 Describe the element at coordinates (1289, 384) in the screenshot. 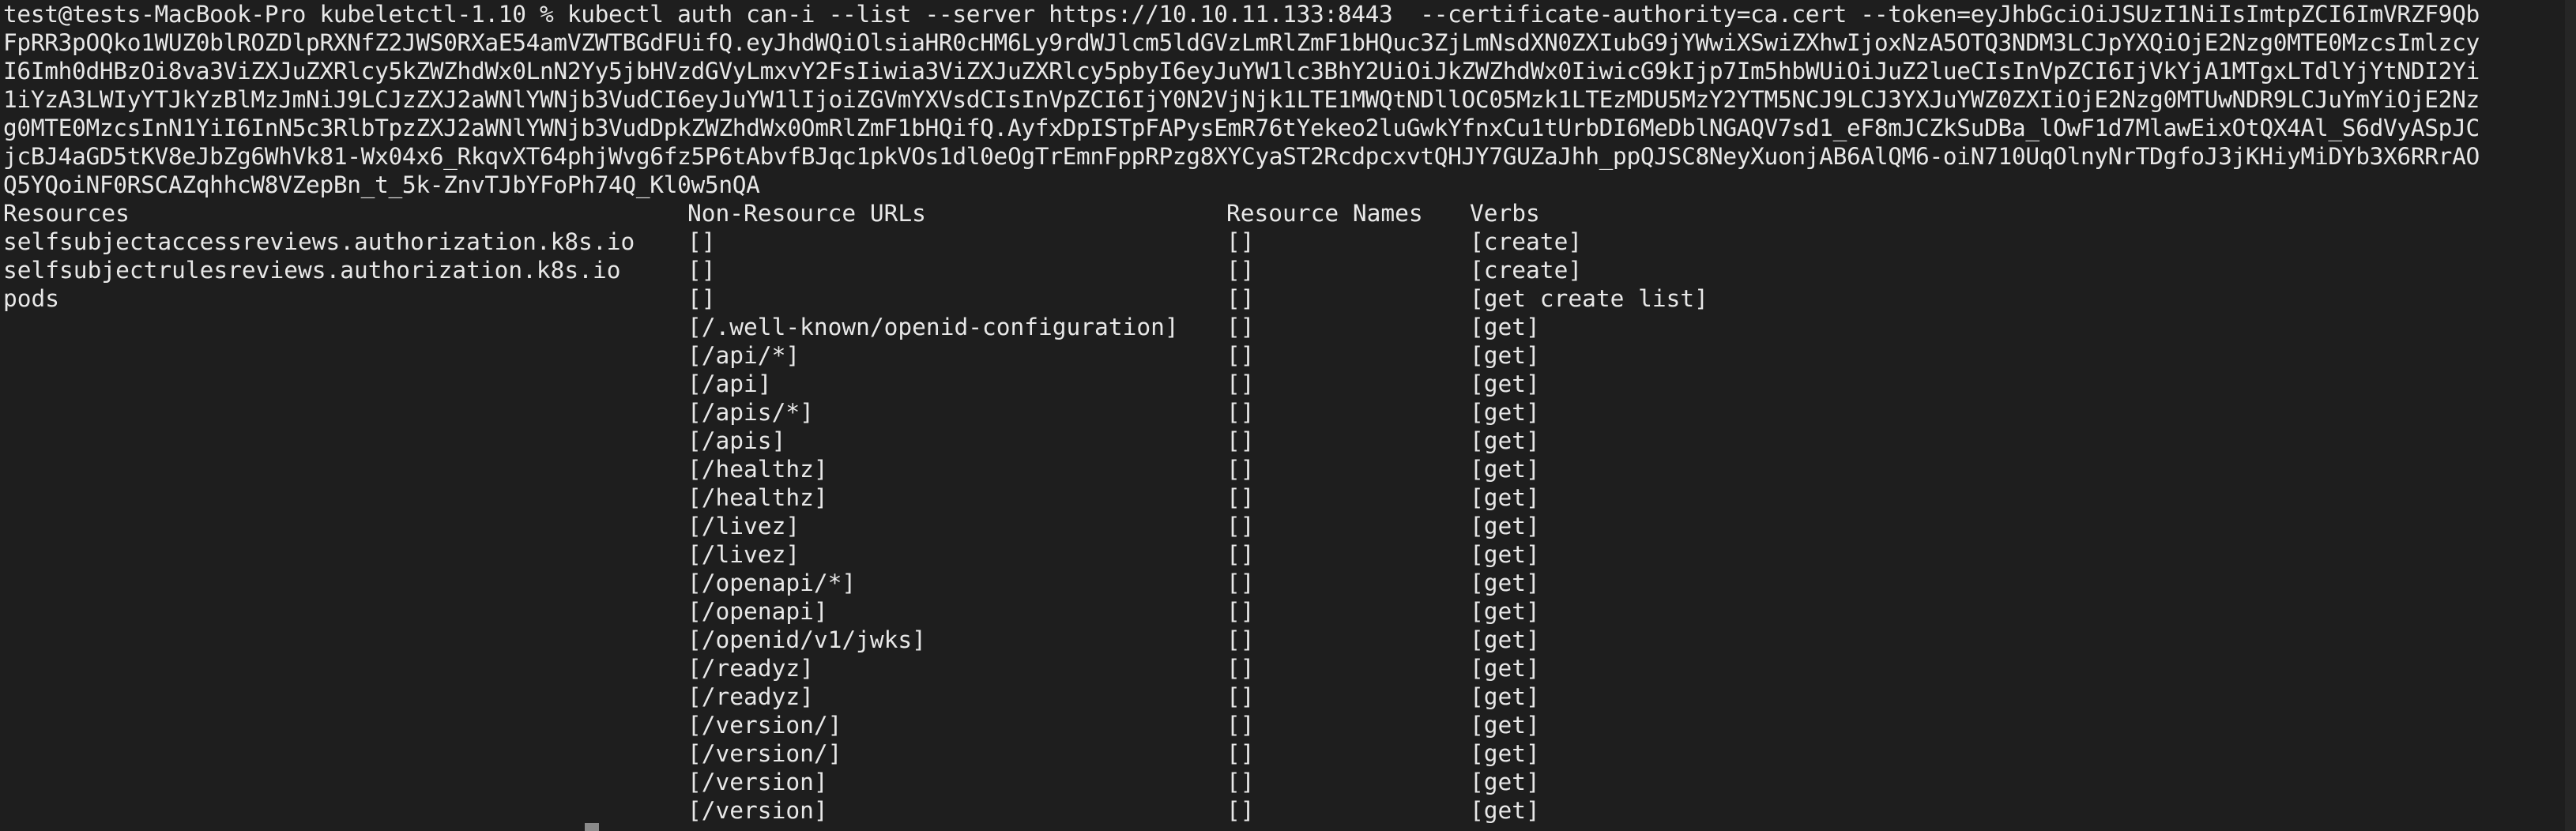

I see `table-row: [/api] [] [get]` at that location.